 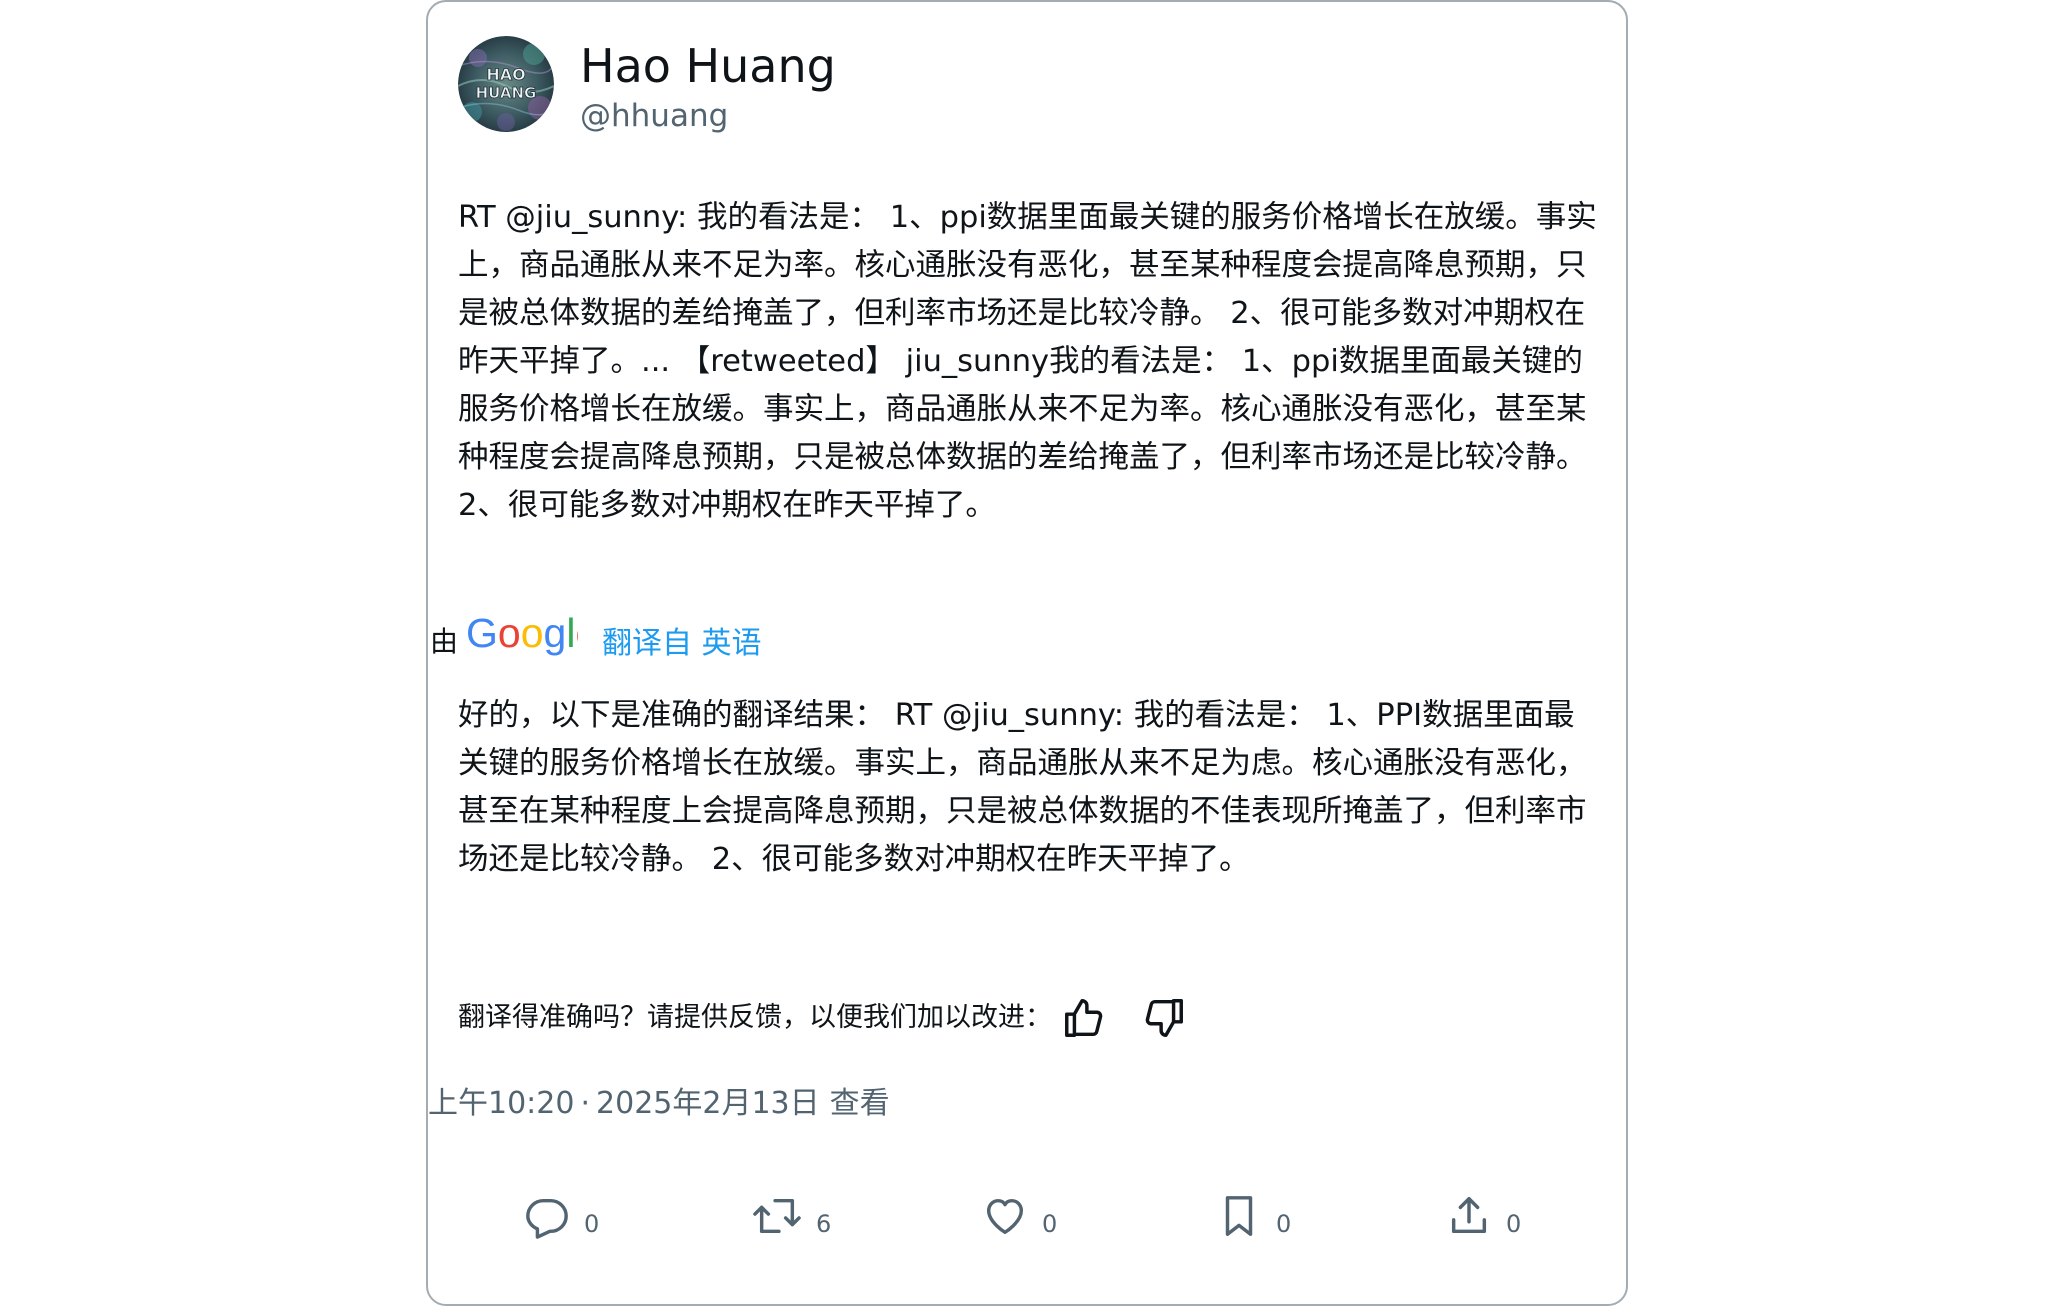 I want to click on thumbs-down-icon, so click(x=1164, y=1018).